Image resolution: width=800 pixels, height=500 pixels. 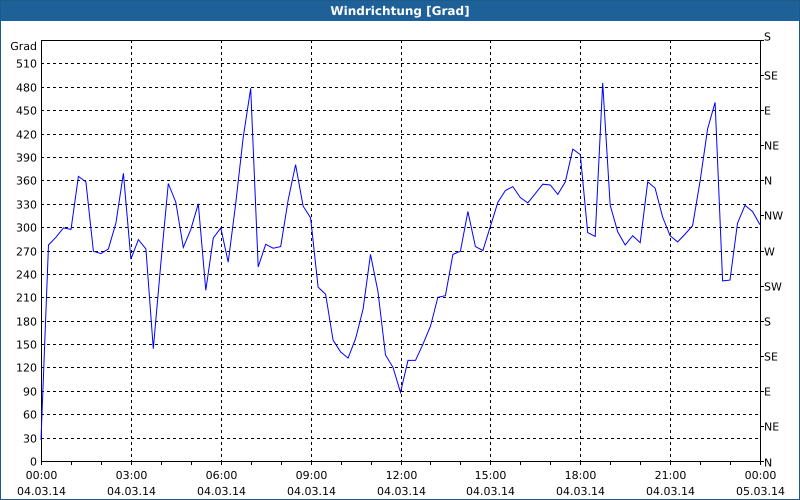 What do you see at coordinates (23, 46) in the screenshot?
I see `y-axis-title: Grad` at bounding box center [23, 46].